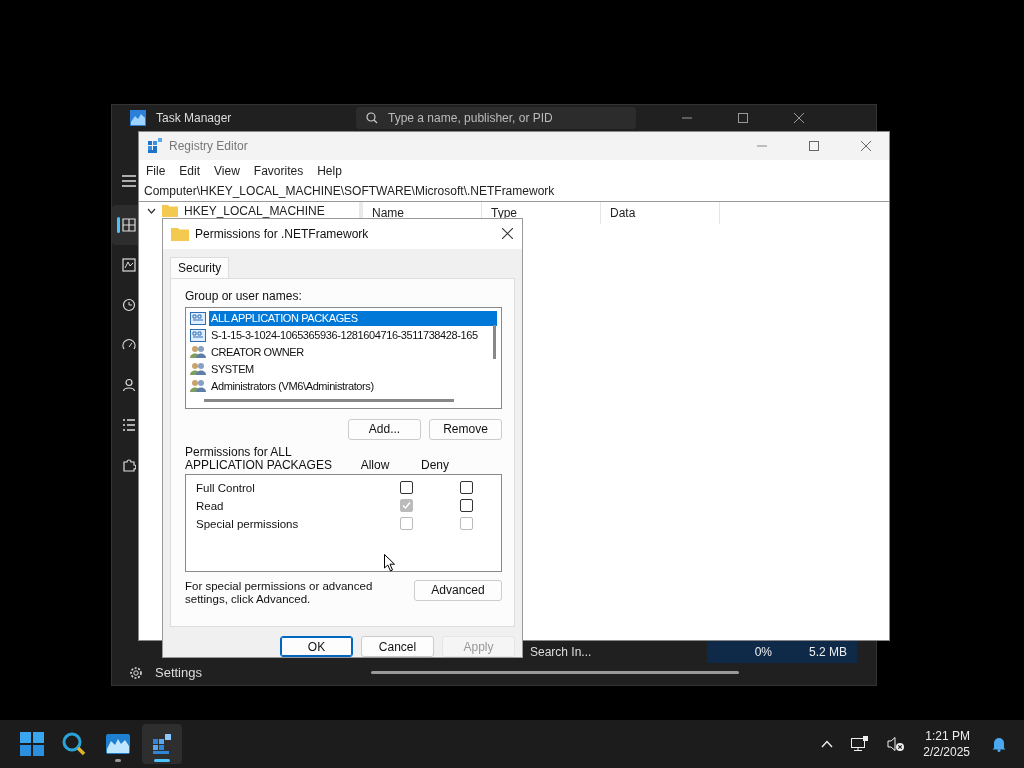 The image size is (1024, 768). What do you see at coordinates (232, 369) in the screenshot?
I see `list-item: SYSTEM` at bounding box center [232, 369].